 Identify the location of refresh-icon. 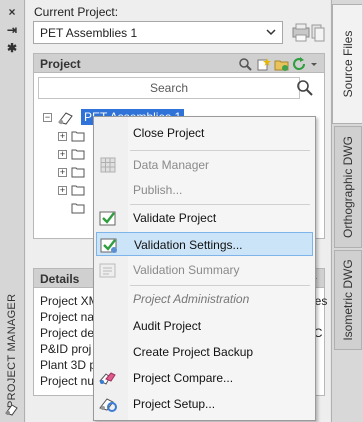
(299, 64).